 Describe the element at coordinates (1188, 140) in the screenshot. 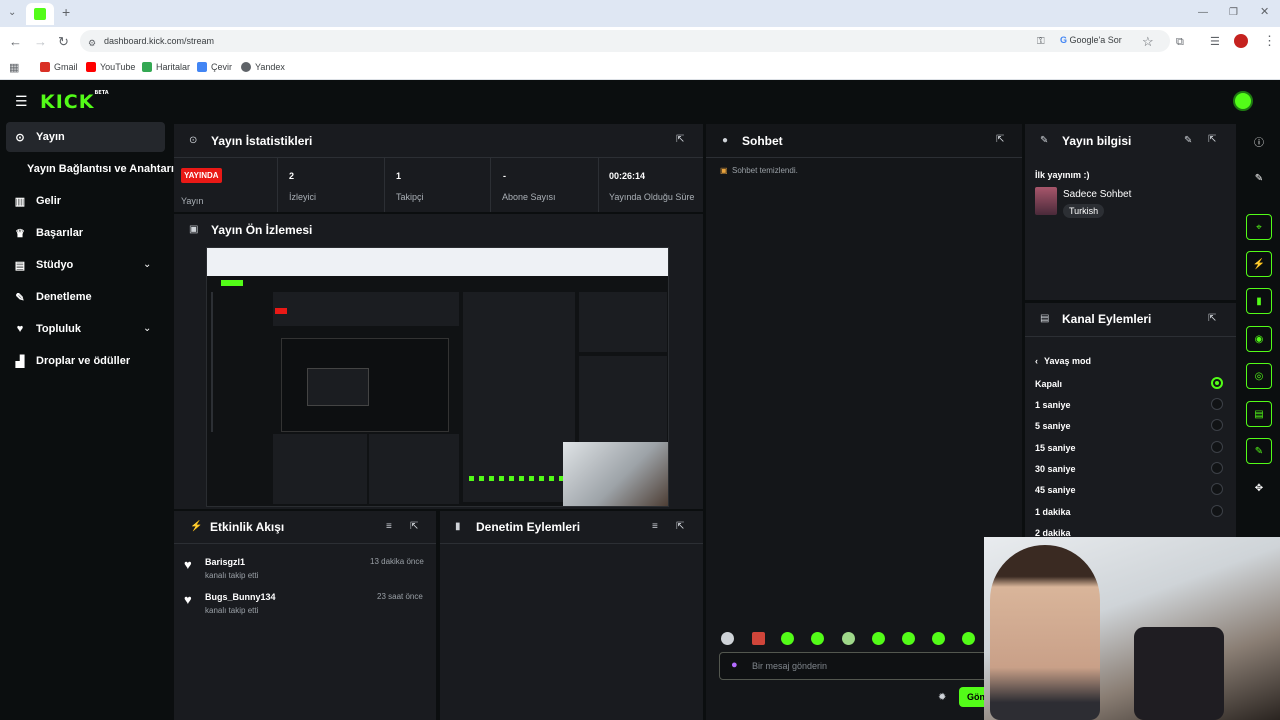

I see `edit-pencil-icon: ✎` at that location.